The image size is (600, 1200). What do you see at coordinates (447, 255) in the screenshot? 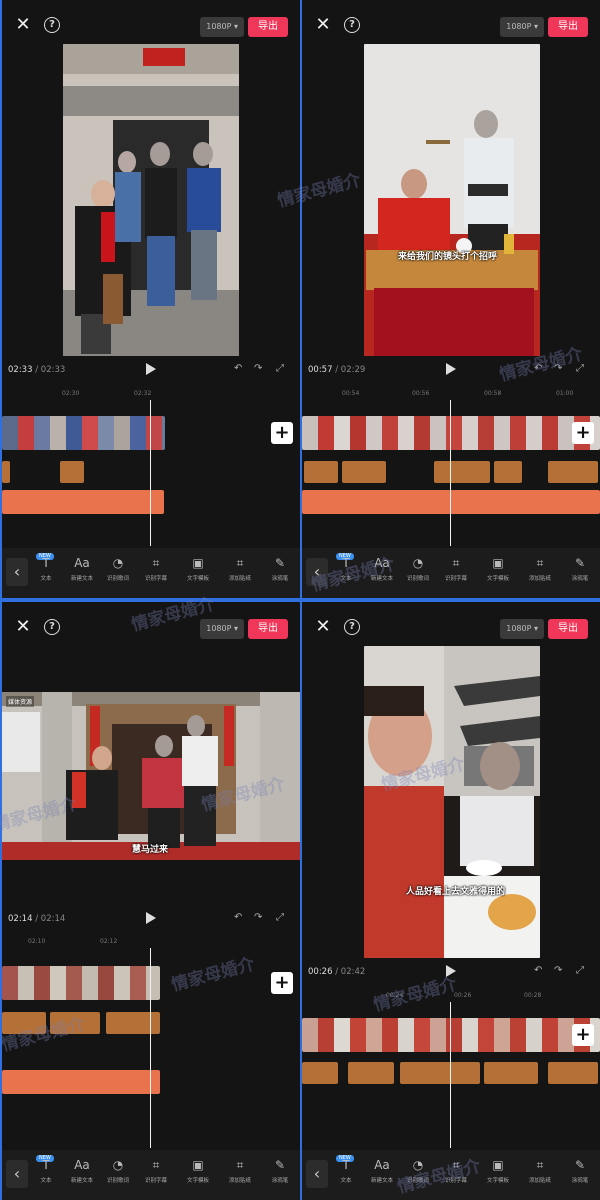
I see `subtitle-overlay: 来给我们的镜头打个招呼` at bounding box center [447, 255].